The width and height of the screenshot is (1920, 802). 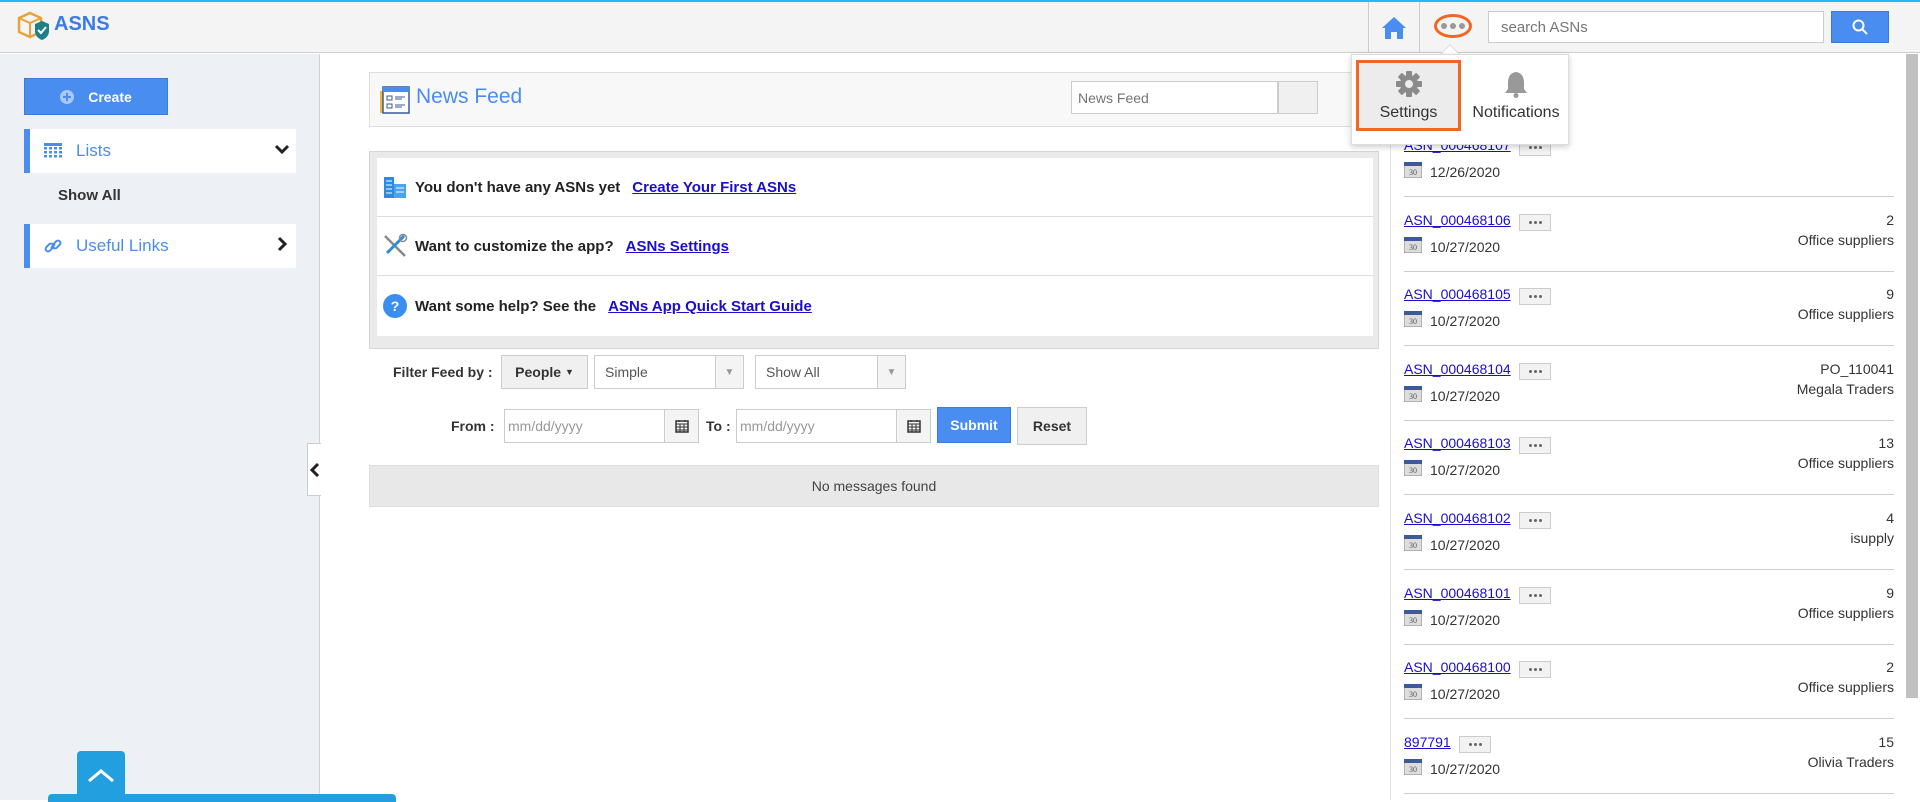 I want to click on asn-link: ASN_000468102, so click(x=1457, y=518).